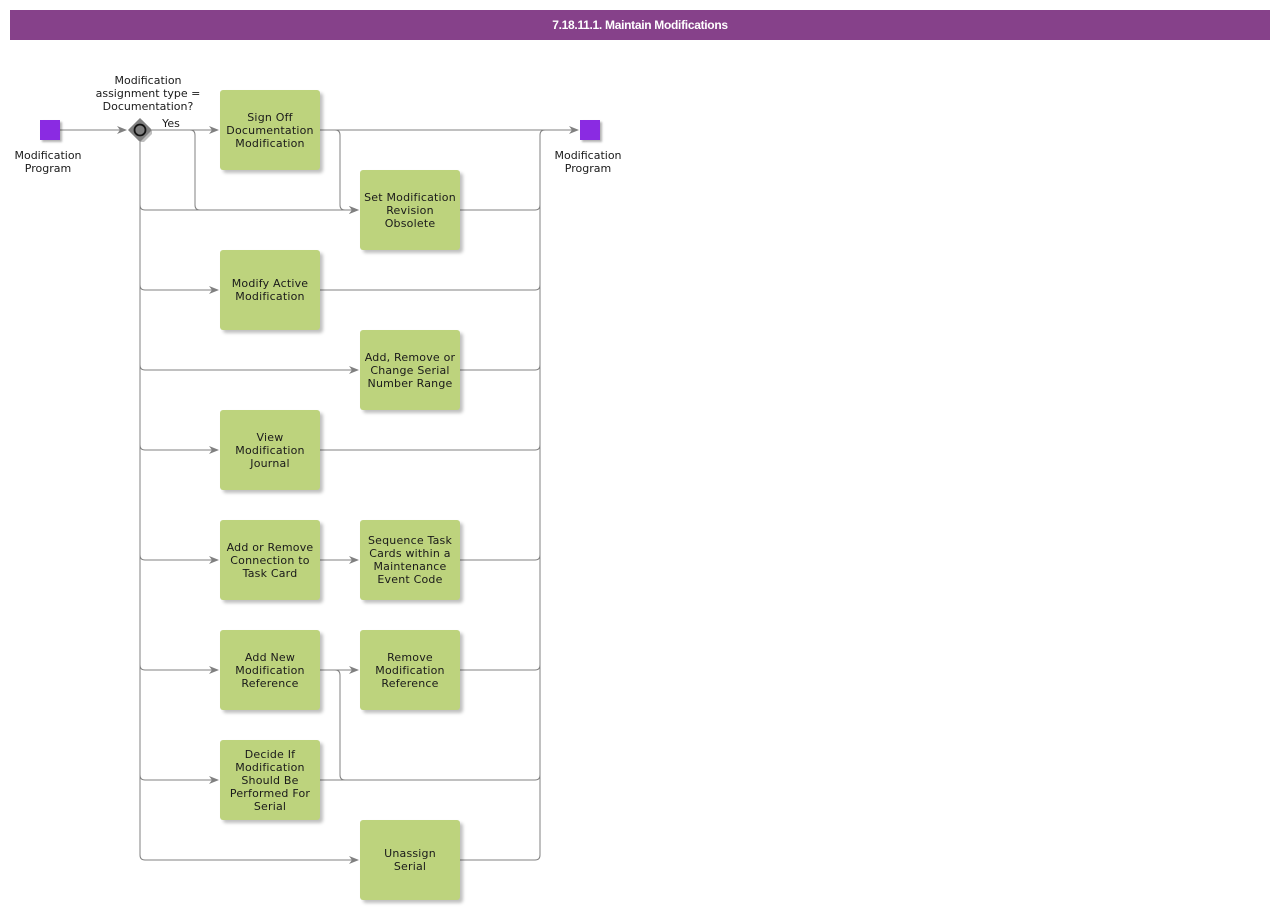  What do you see at coordinates (500, 367) in the screenshot?
I see `edge-serial-range-to-bus` at bounding box center [500, 367].